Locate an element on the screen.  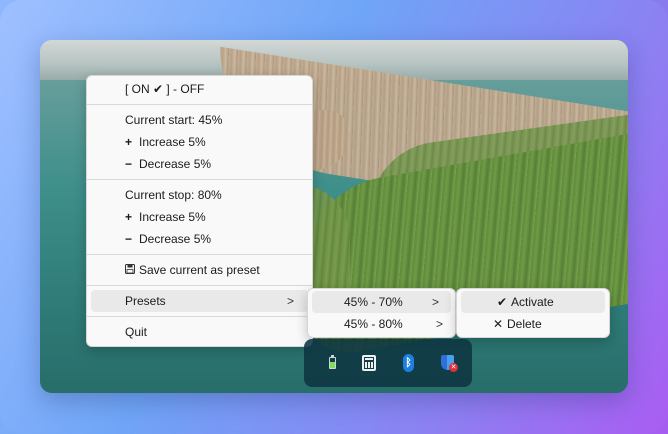
calculator-keys is located at coordinates (369, 365).